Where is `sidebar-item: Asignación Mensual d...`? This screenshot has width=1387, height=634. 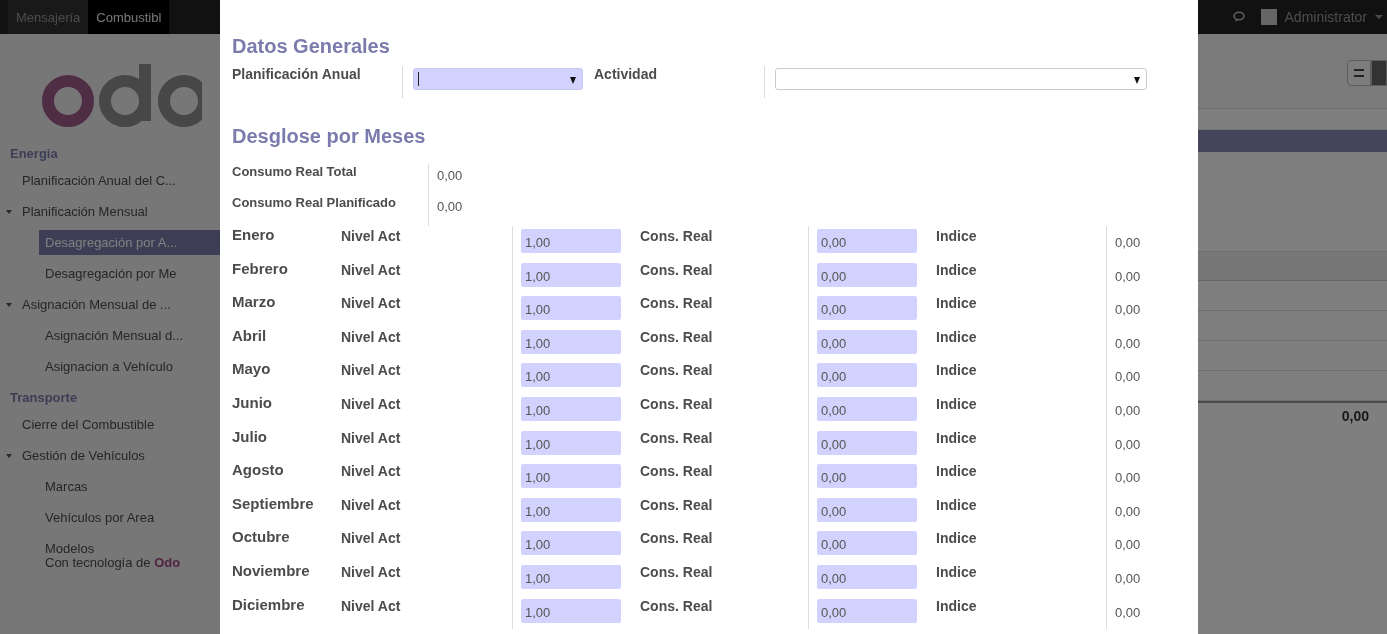 sidebar-item: Asignación Mensual d... is located at coordinates (114, 335).